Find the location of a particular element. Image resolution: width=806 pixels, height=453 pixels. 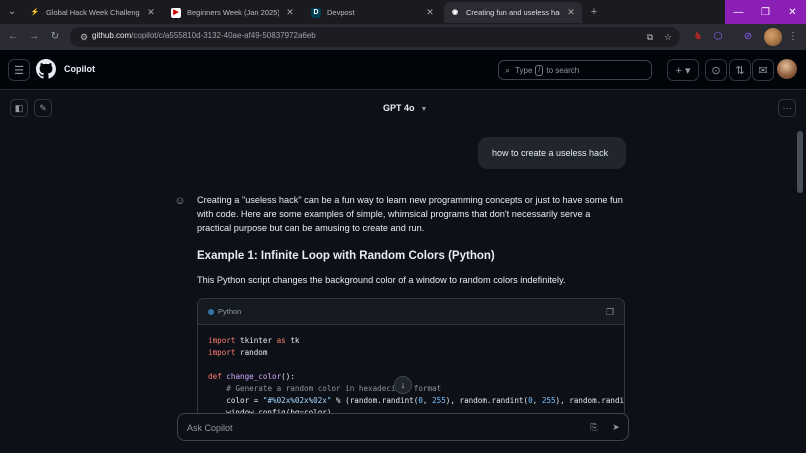

send-icon: ➤ is located at coordinates (616, 427).